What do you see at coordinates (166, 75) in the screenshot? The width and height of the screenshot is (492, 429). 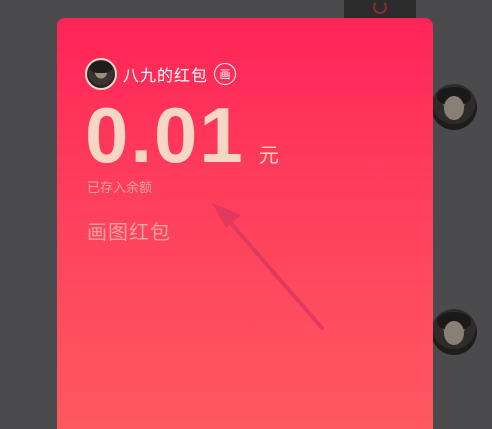 I see `sender-name: 八九的红包` at bounding box center [166, 75].